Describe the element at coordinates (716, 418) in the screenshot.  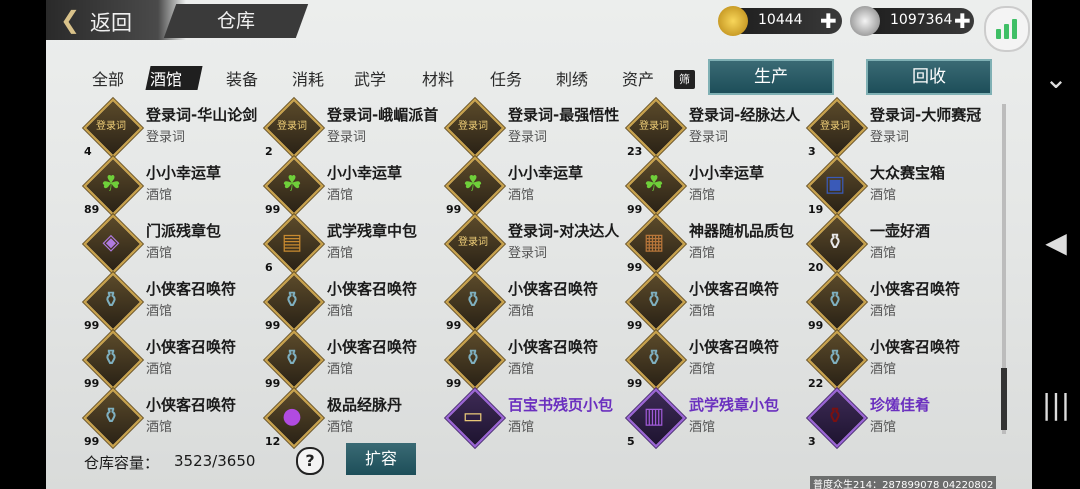
I see `inventory-item: ▥ 5 武学残章小包 酒馆` at that location.